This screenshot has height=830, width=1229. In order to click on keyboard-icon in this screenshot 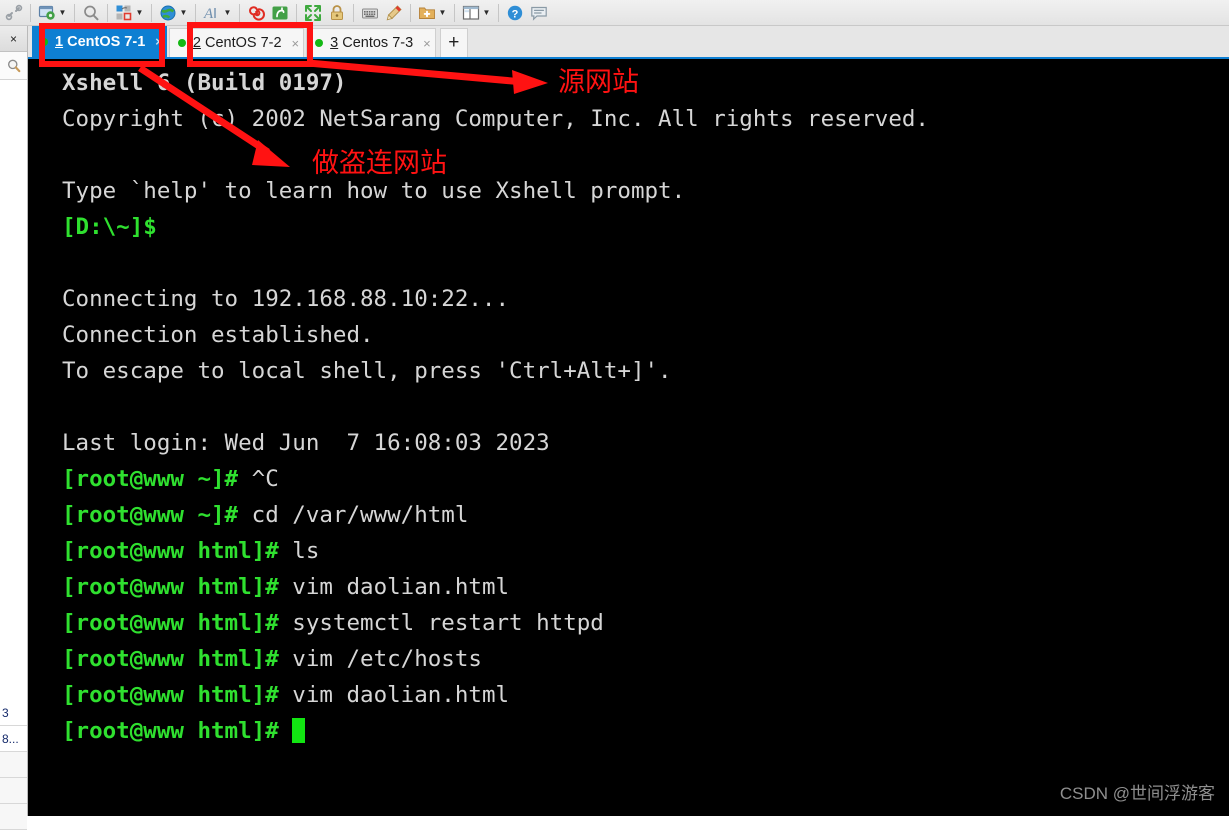, I will do `click(370, 13)`.